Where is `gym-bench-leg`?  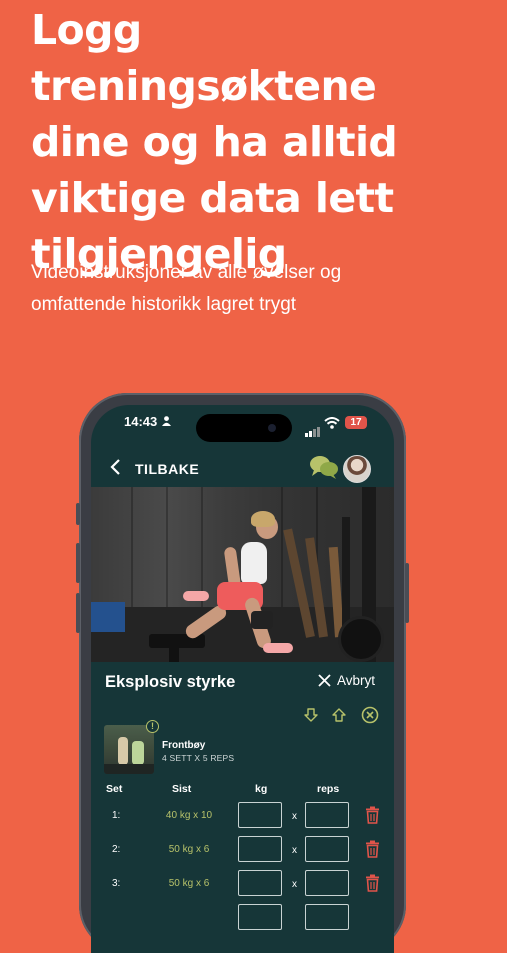 gym-bench-leg is located at coordinates (174, 654).